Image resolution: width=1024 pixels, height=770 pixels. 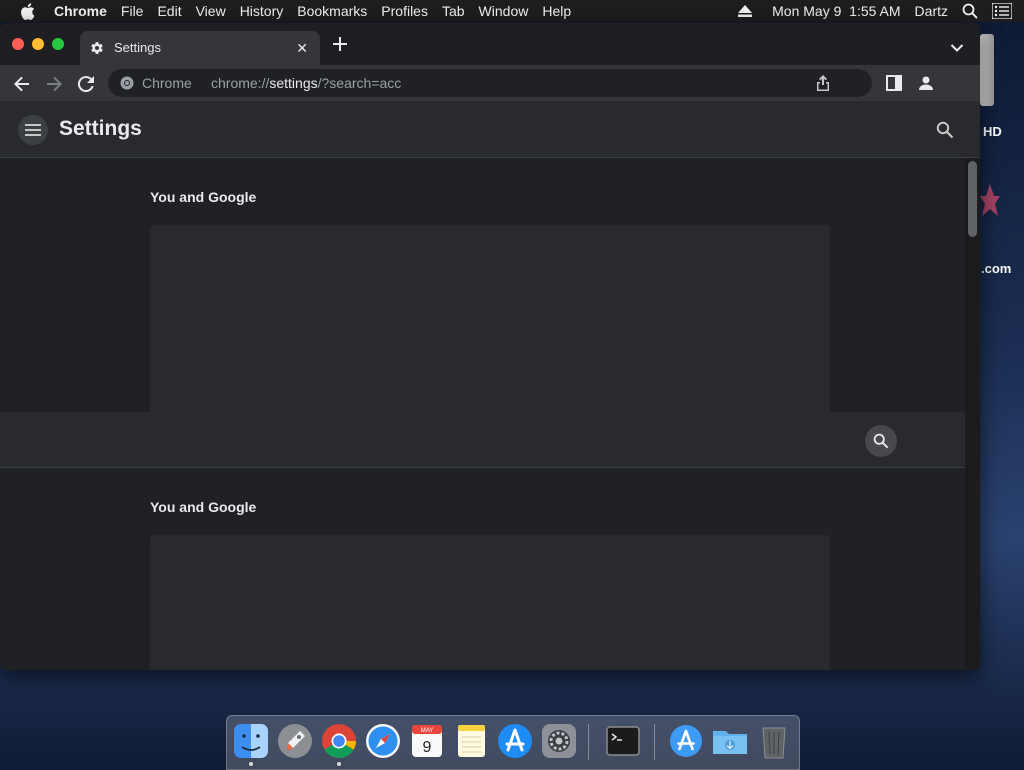 What do you see at coordinates (18, 44) in the screenshot?
I see `close-window-button` at bounding box center [18, 44].